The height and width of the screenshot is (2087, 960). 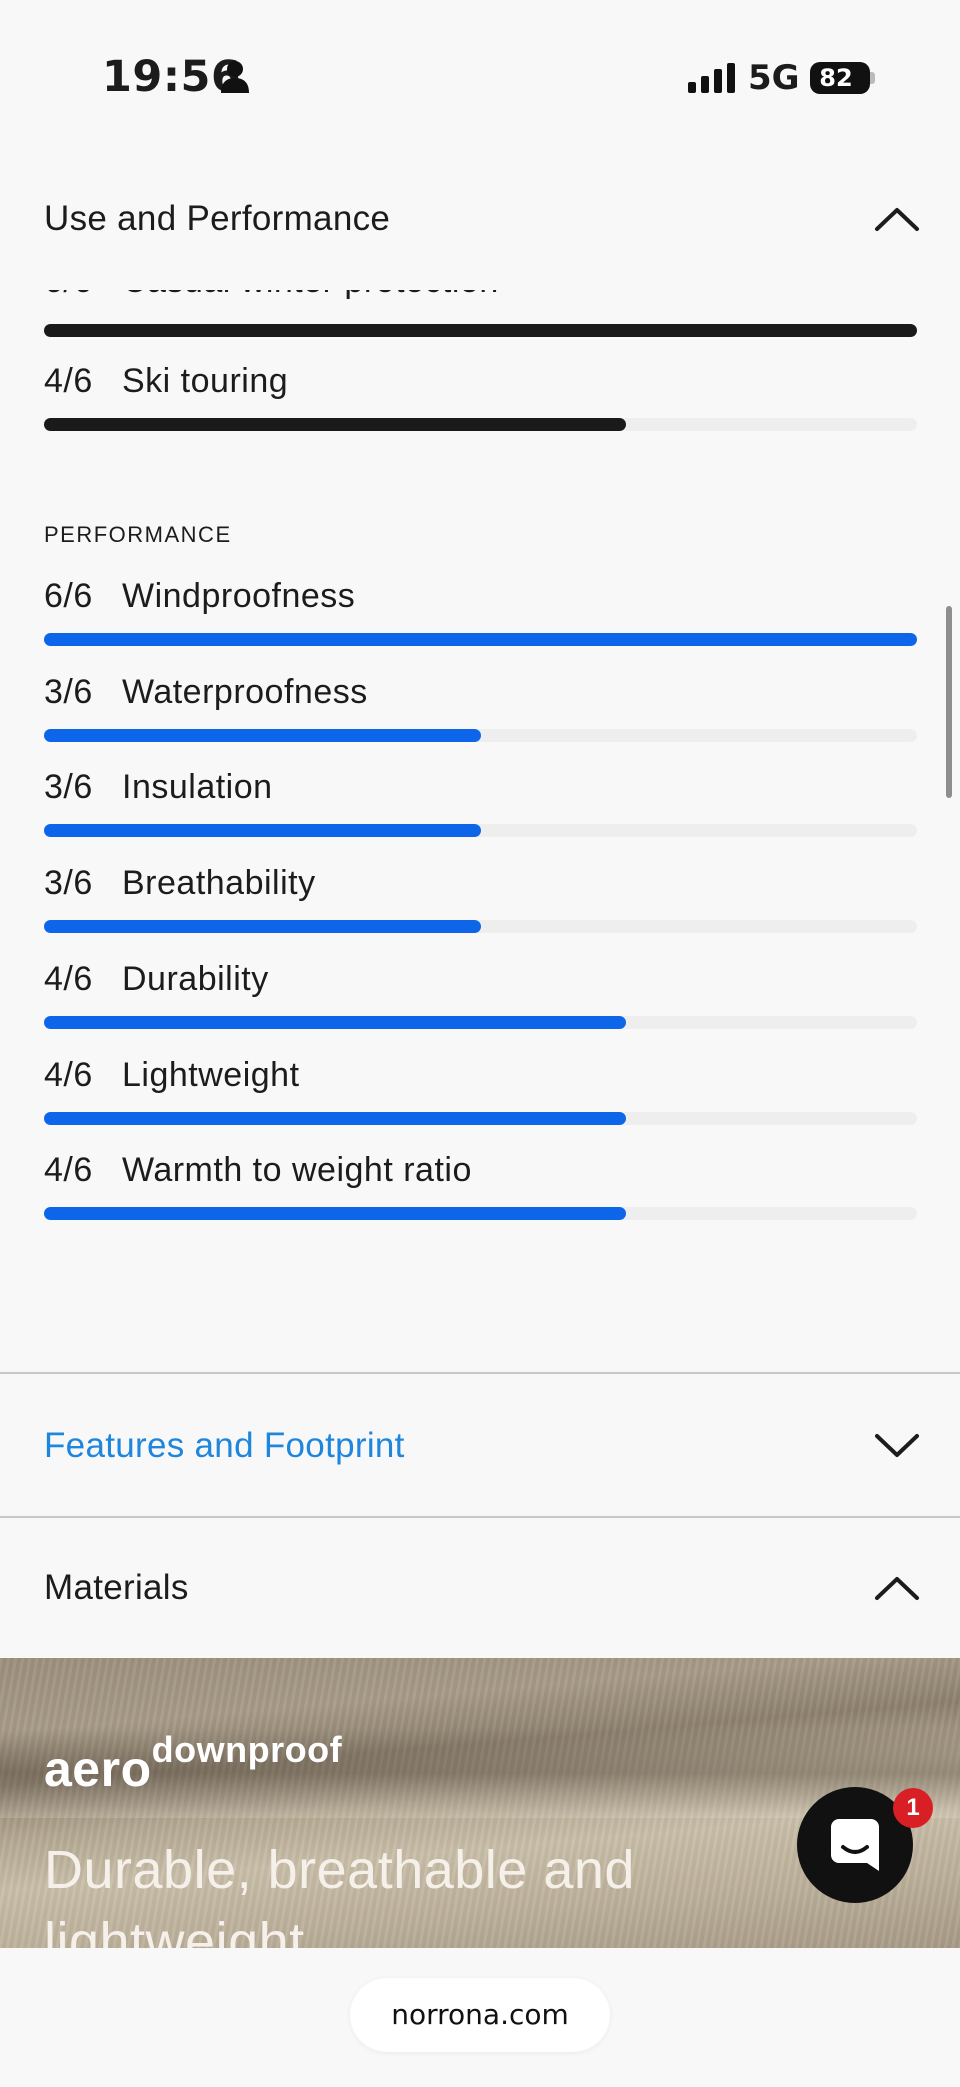 What do you see at coordinates (836, 78) in the screenshot?
I see `battery-level: 82` at bounding box center [836, 78].